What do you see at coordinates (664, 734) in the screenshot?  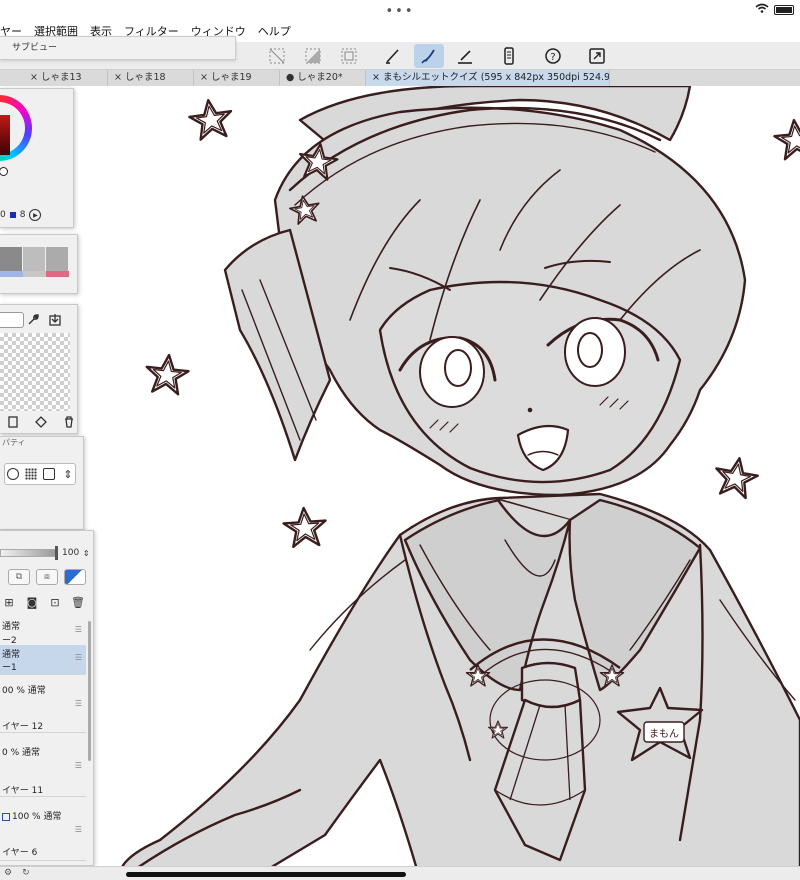 I see `name-tag-text: まもん` at bounding box center [664, 734].